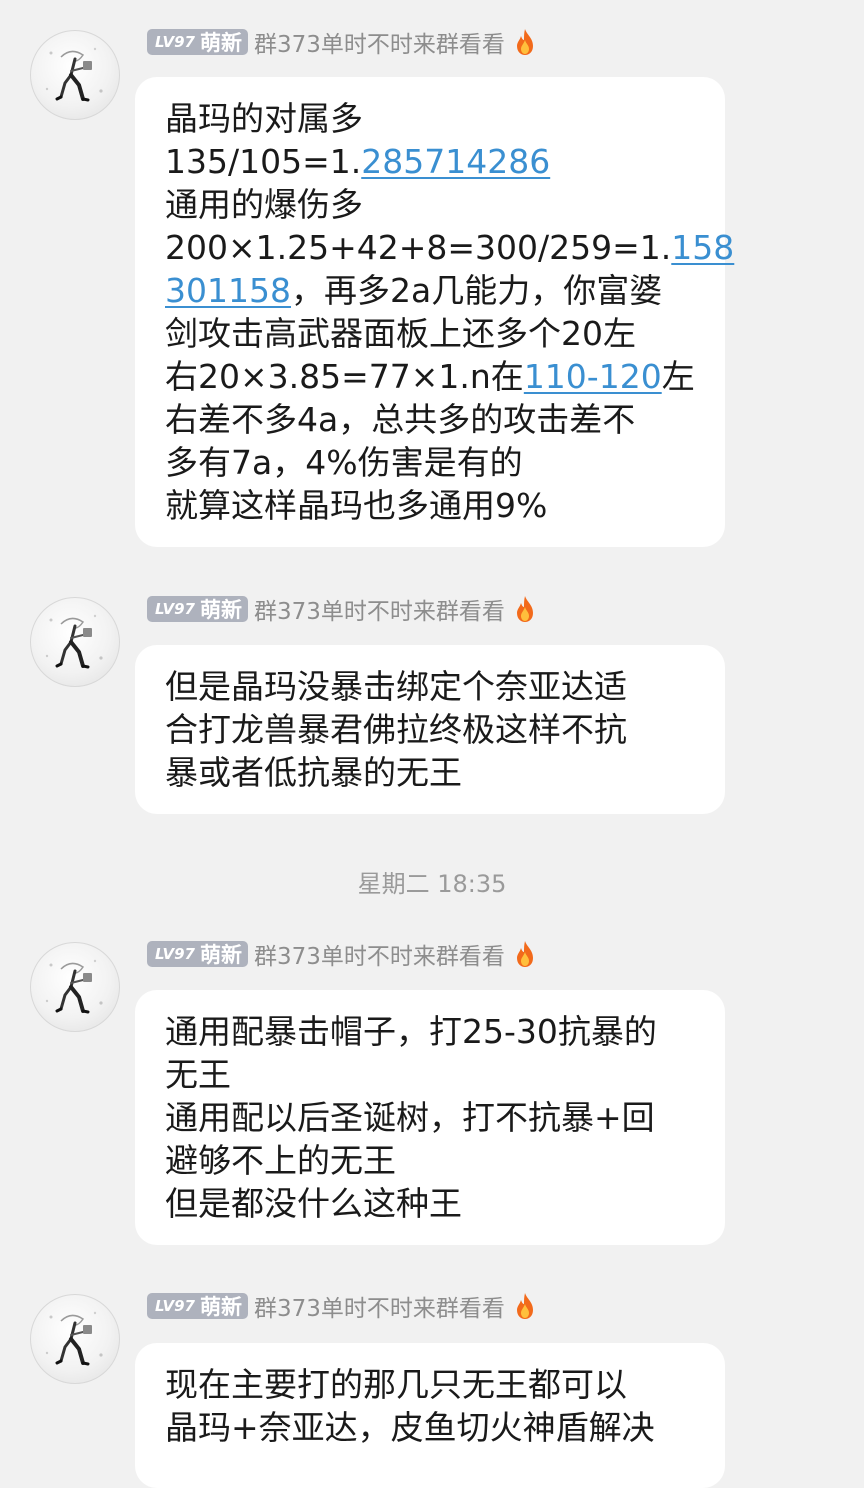  I want to click on message-line: 但是晶玛没暴击绑定个奈亚达适, so click(433, 686).